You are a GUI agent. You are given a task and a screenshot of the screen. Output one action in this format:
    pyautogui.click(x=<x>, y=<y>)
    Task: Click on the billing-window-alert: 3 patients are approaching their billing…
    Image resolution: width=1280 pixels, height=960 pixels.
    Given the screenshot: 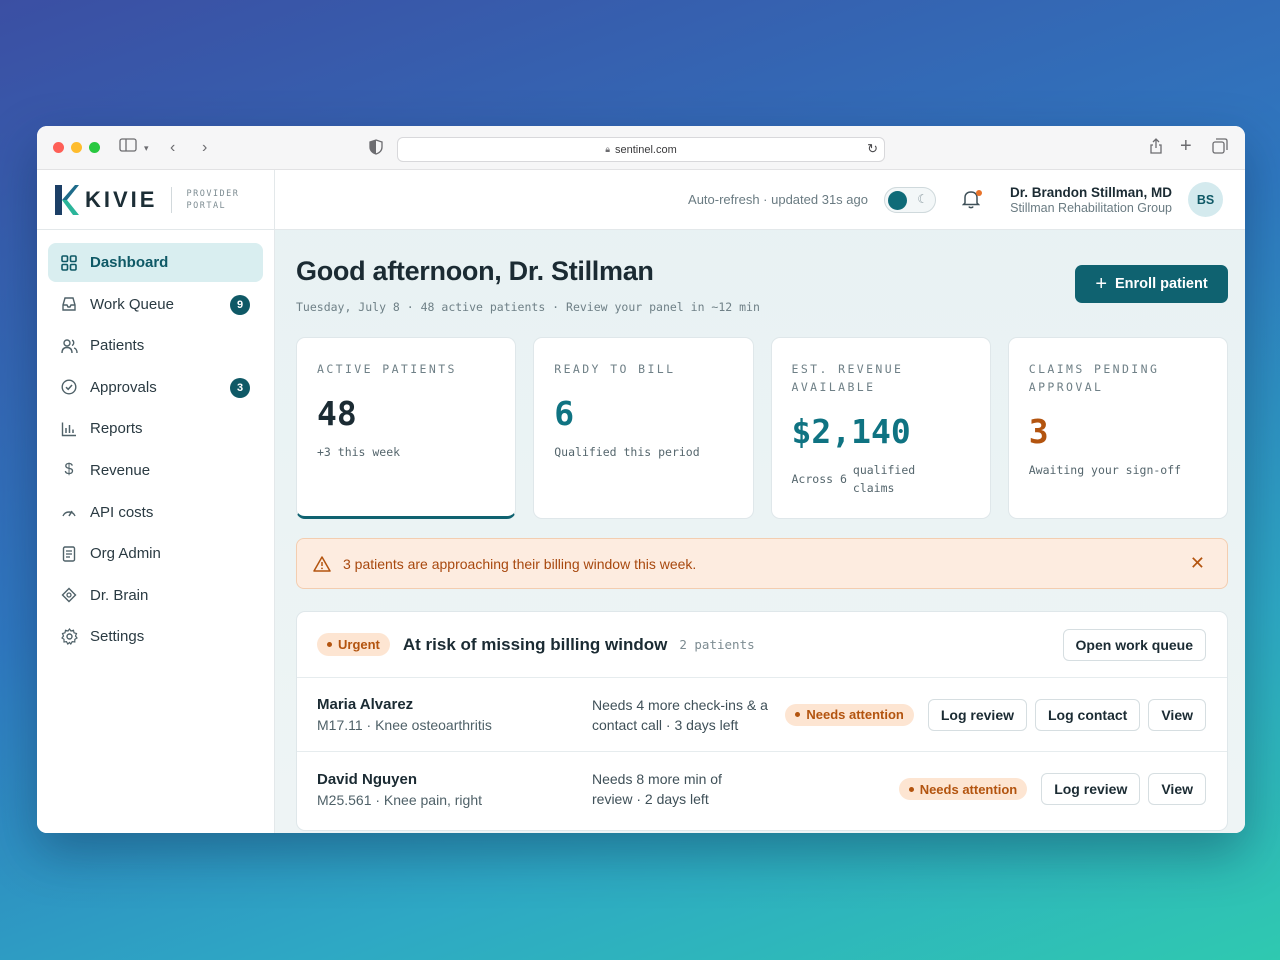 What is the action you would take?
    pyautogui.click(x=762, y=563)
    